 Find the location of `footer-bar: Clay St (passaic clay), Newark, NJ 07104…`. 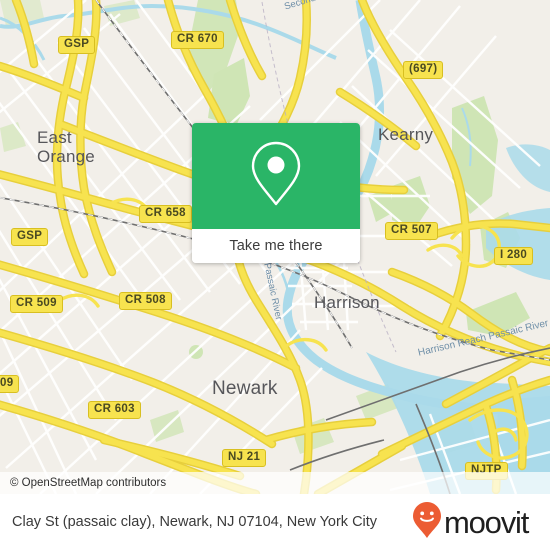

footer-bar: Clay St (passaic clay), Newark, NJ 07104… is located at coordinates (275, 522).